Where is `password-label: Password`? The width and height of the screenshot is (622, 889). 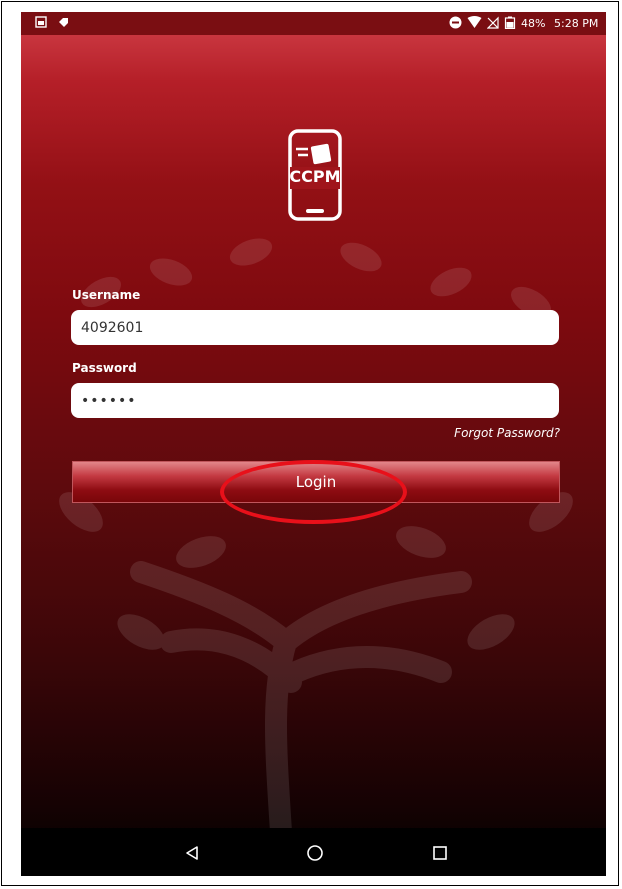
password-label: Password is located at coordinates (104, 368).